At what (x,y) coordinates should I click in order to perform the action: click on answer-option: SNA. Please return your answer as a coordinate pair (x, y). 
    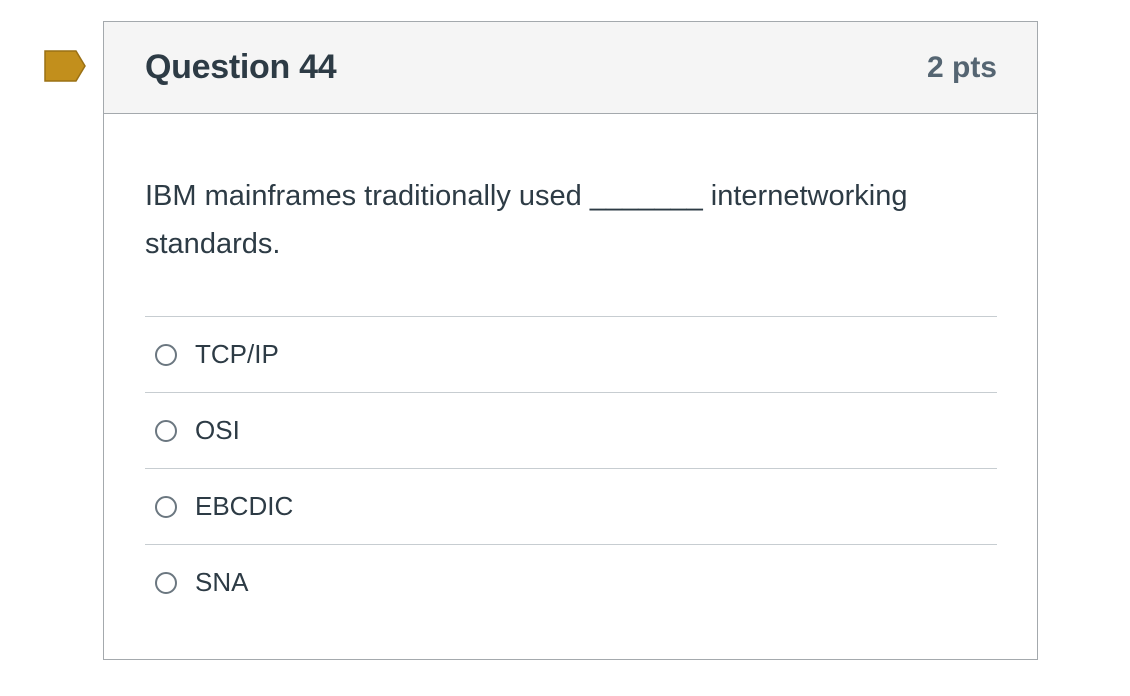
    Looking at the image, I should click on (571, 582).